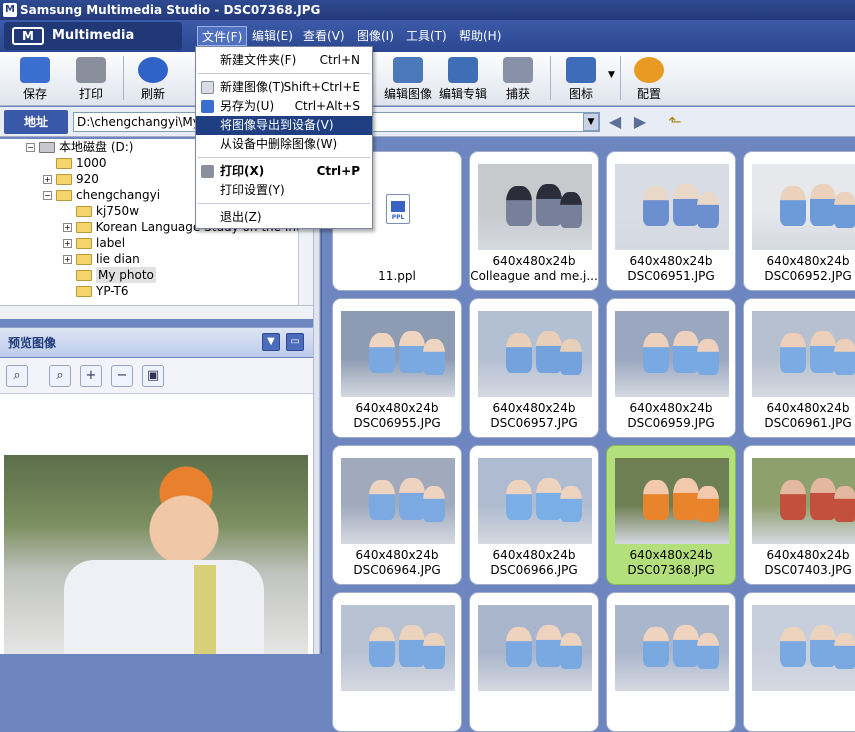 Image resolution: width=855 pixels, height=732 pixels. Describe the element at coordinates (671, 368) in the screenshot. I see `thumbnail-card: 640x480x24b DSC06959.JPG` at that location.